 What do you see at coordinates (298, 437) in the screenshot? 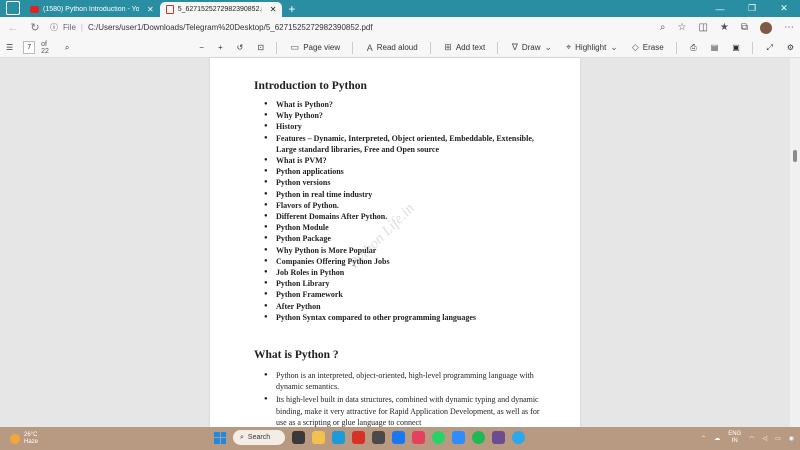
I see `task-view-icon` at bounding box center [298, 437].